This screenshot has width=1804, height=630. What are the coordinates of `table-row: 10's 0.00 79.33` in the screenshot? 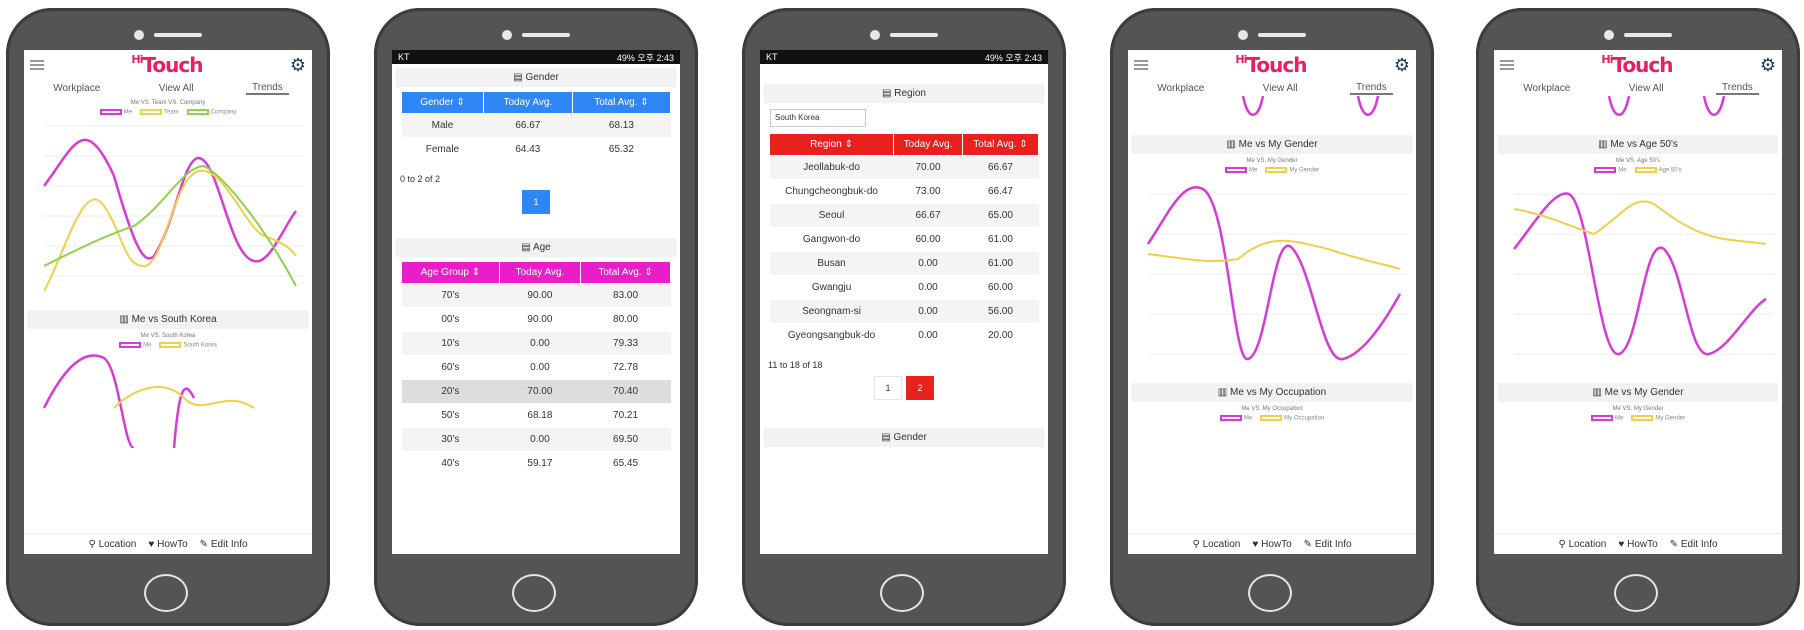 It's located at (536, 343).